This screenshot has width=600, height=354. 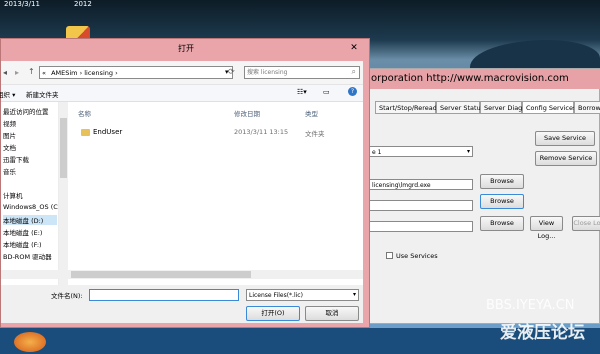 I want to click on file-name: EndUser, so click(x=108, y=132).